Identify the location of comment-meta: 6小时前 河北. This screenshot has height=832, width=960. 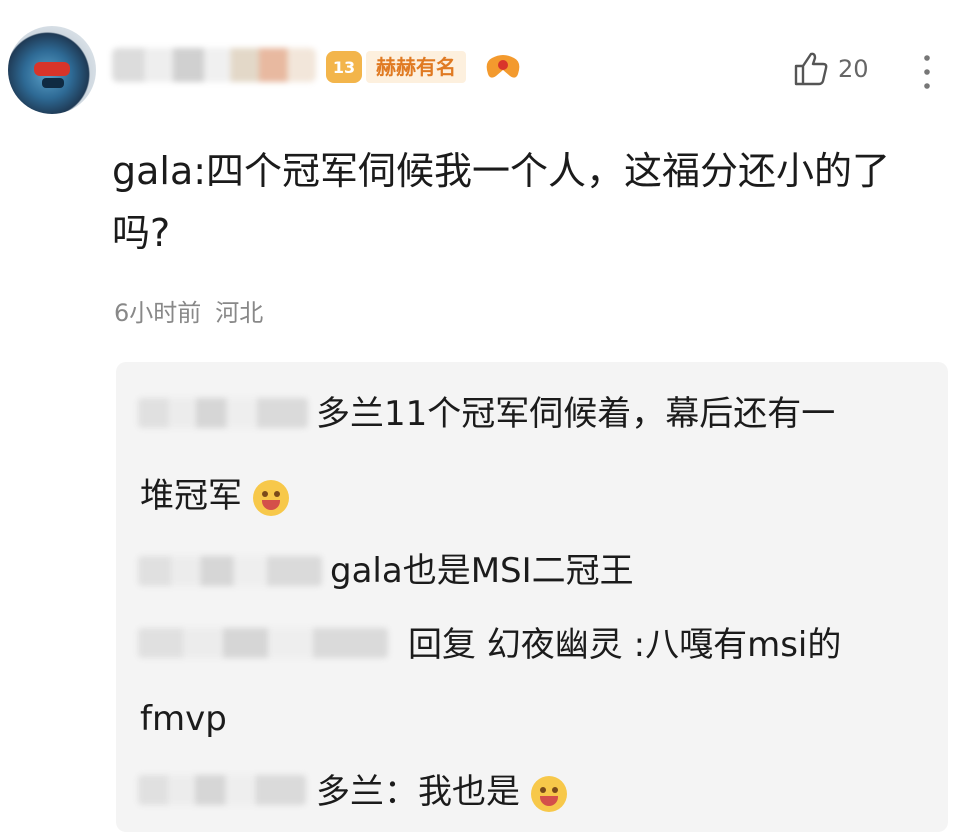
(188, 310).